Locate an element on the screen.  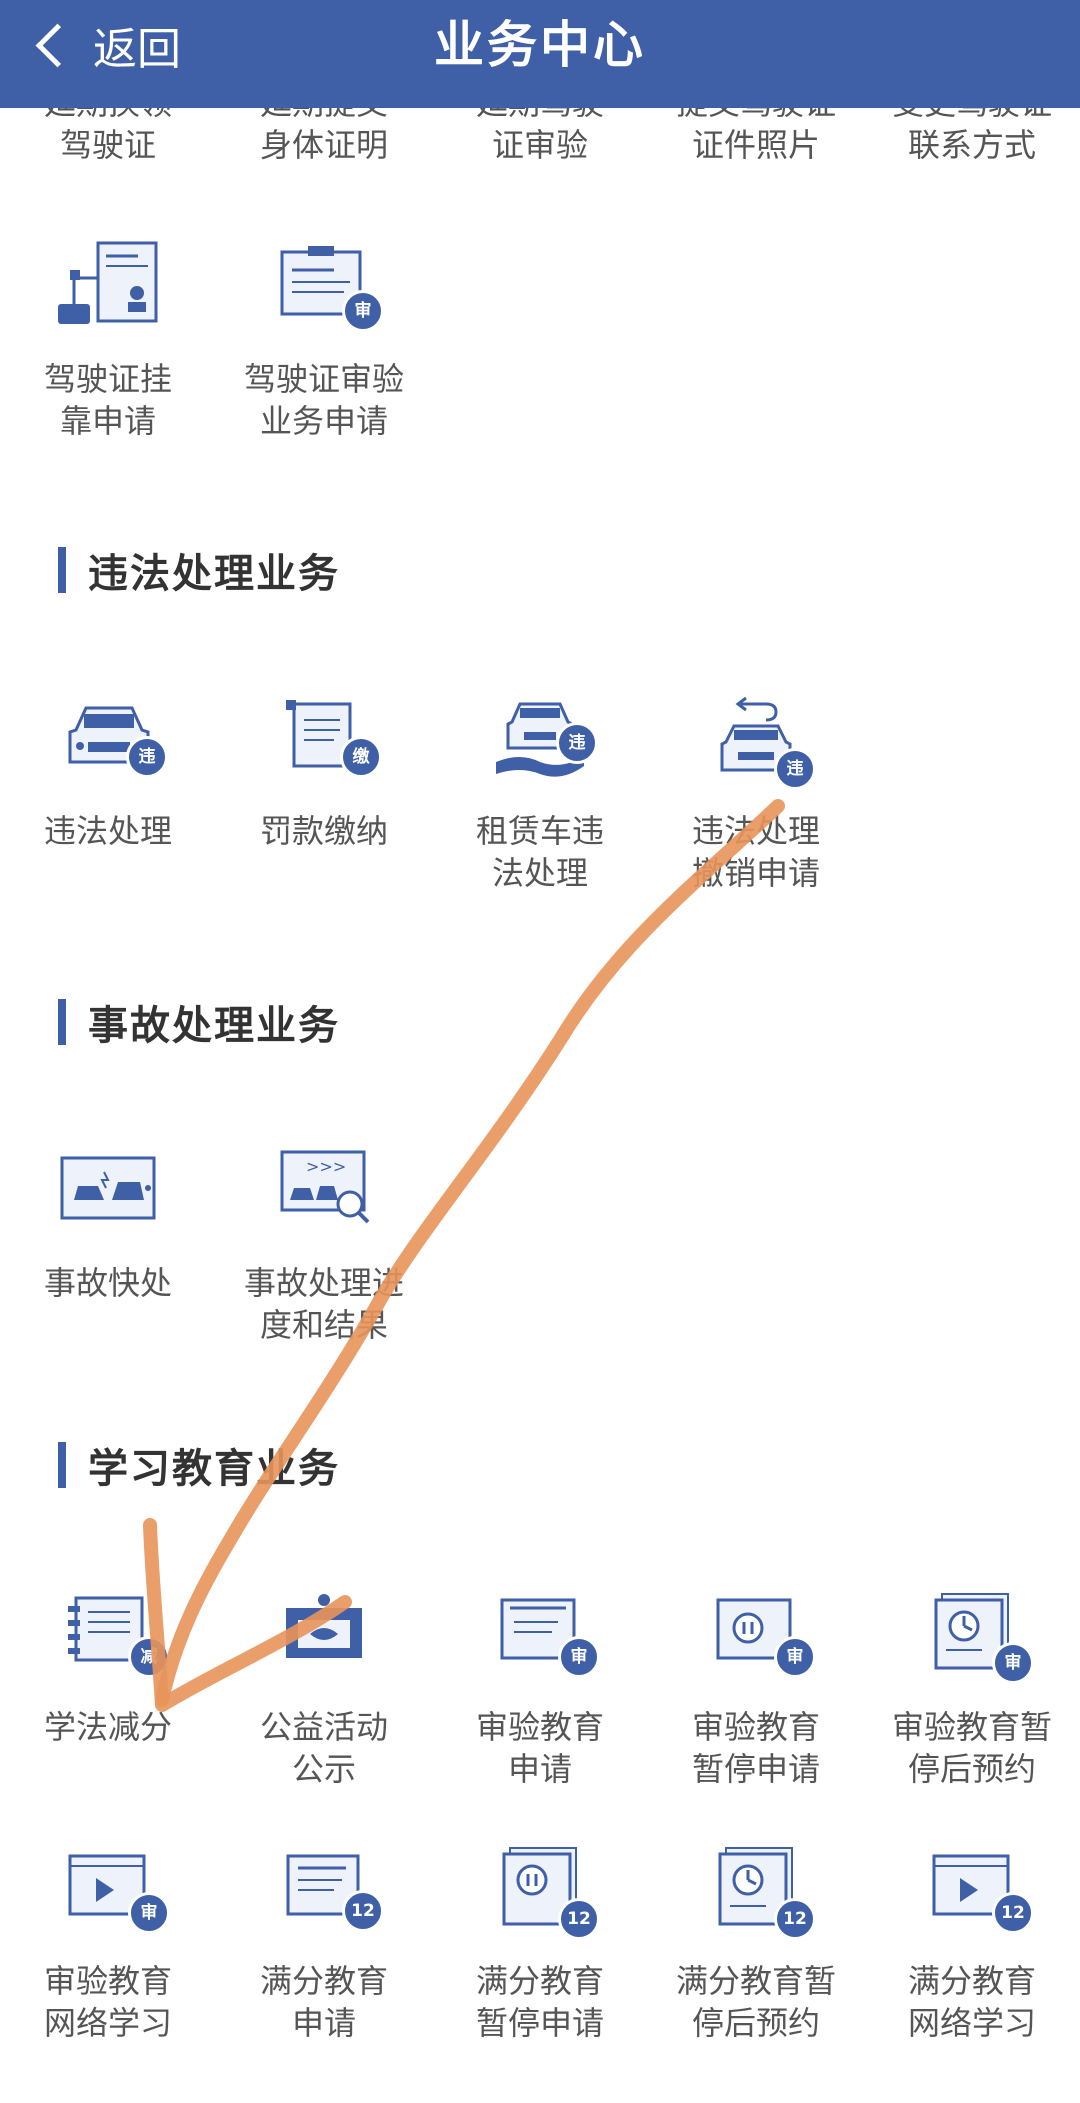
service-full-score-appointment: 12 满分教育暂 停后预约 is located at coordinates (756, 1942).